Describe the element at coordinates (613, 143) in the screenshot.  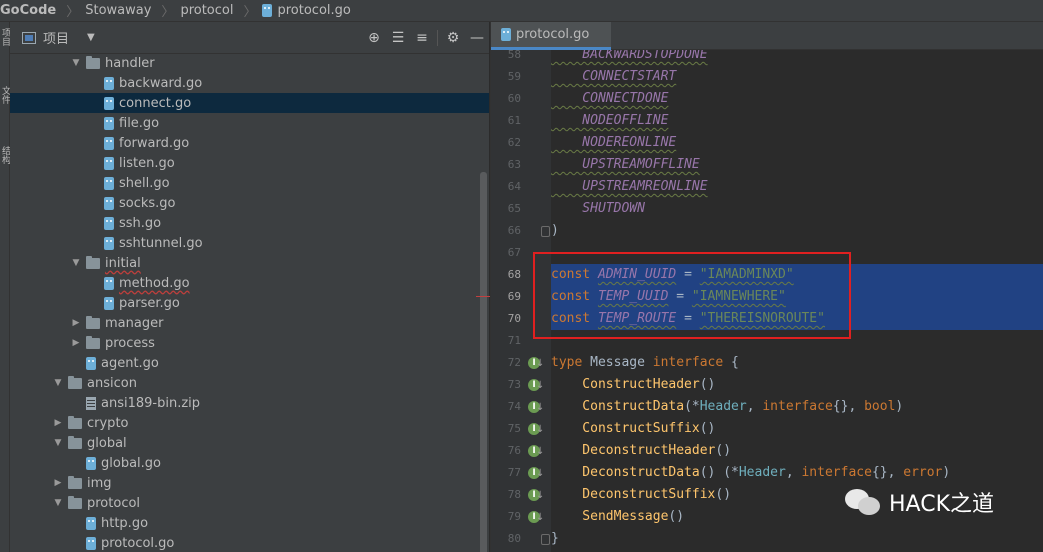
I see `code-line: NODEREONLINE` at that location.